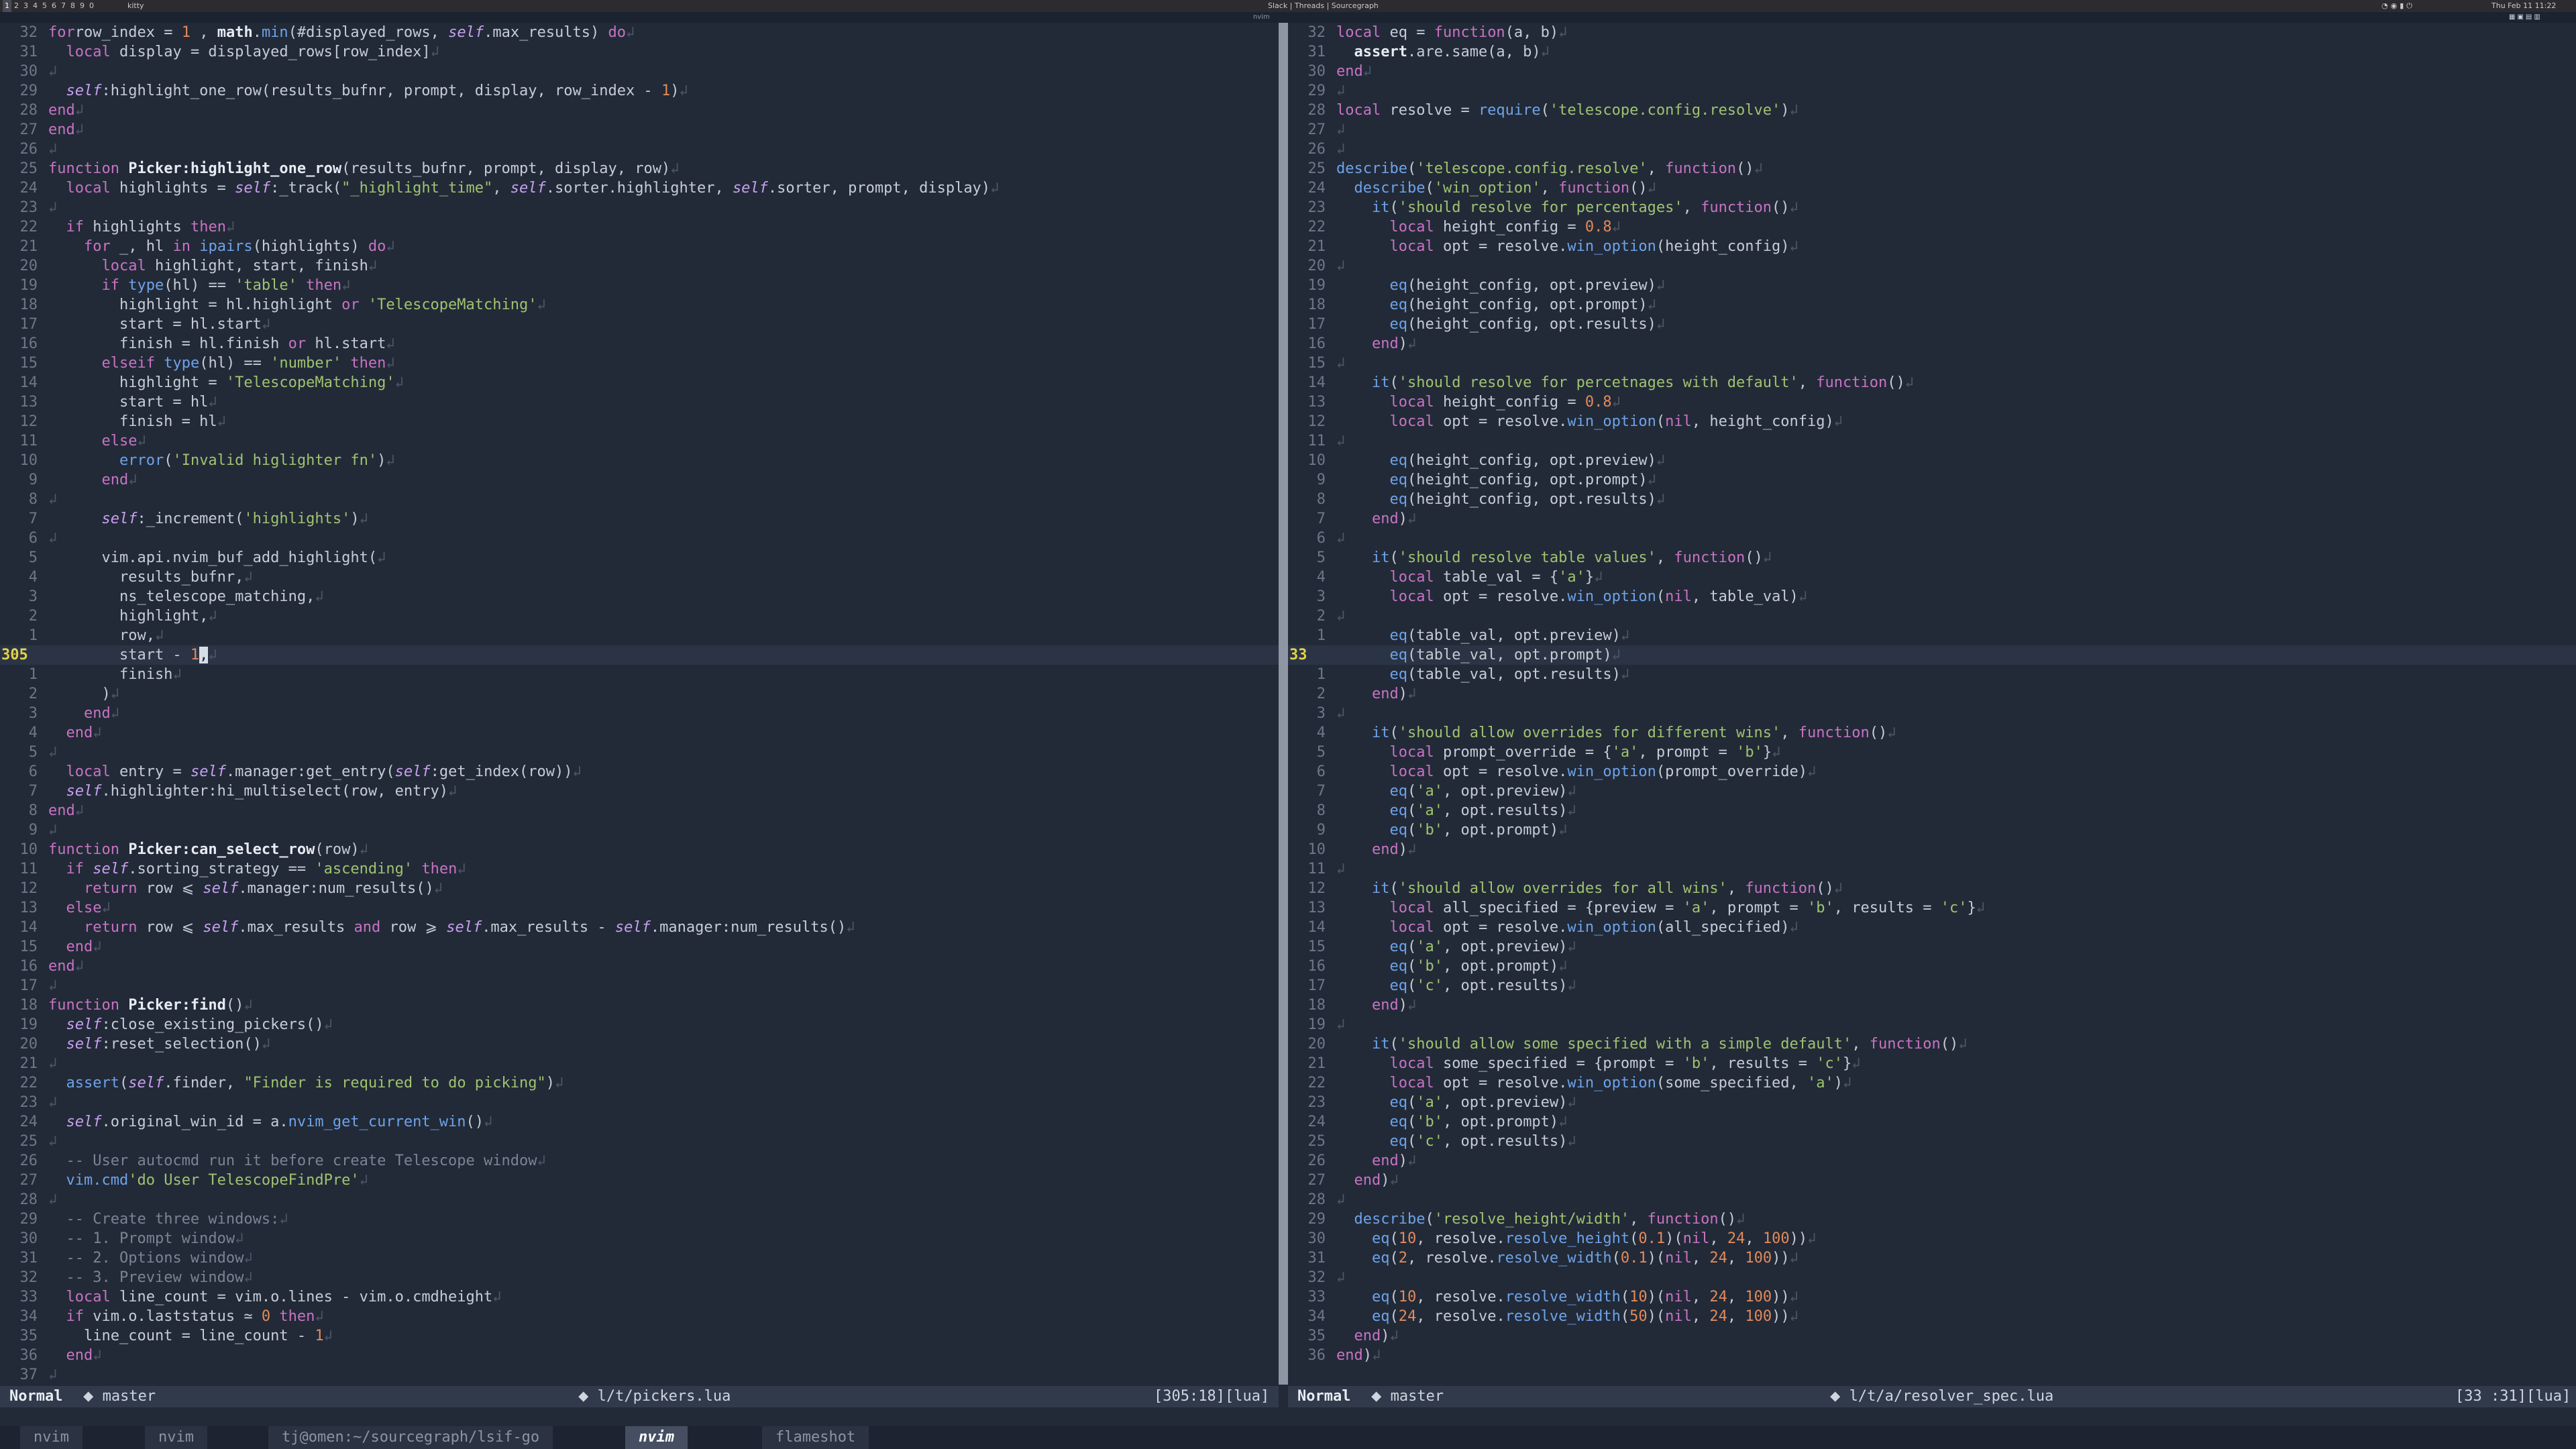  Describe the element at coordinates (639, 713) in the screenshot. I see `code-line: 3 end↲` at that location.